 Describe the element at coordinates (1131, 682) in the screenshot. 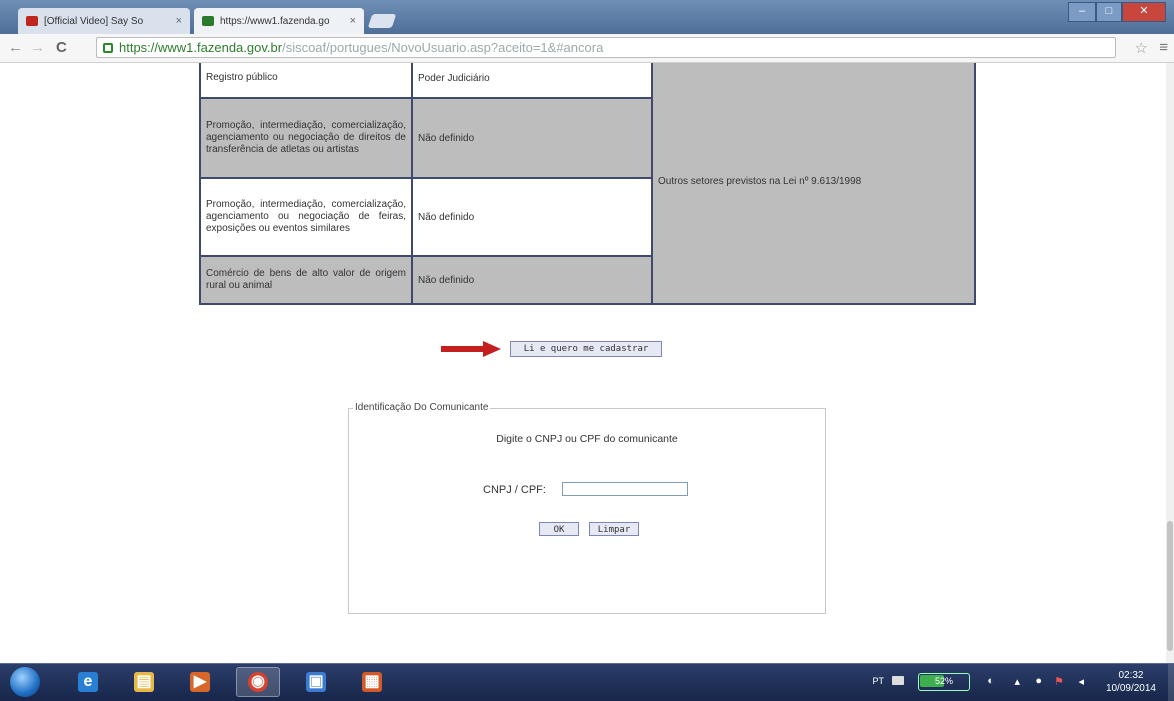

I see `clock: 02:32 10/09/2014` at that location.